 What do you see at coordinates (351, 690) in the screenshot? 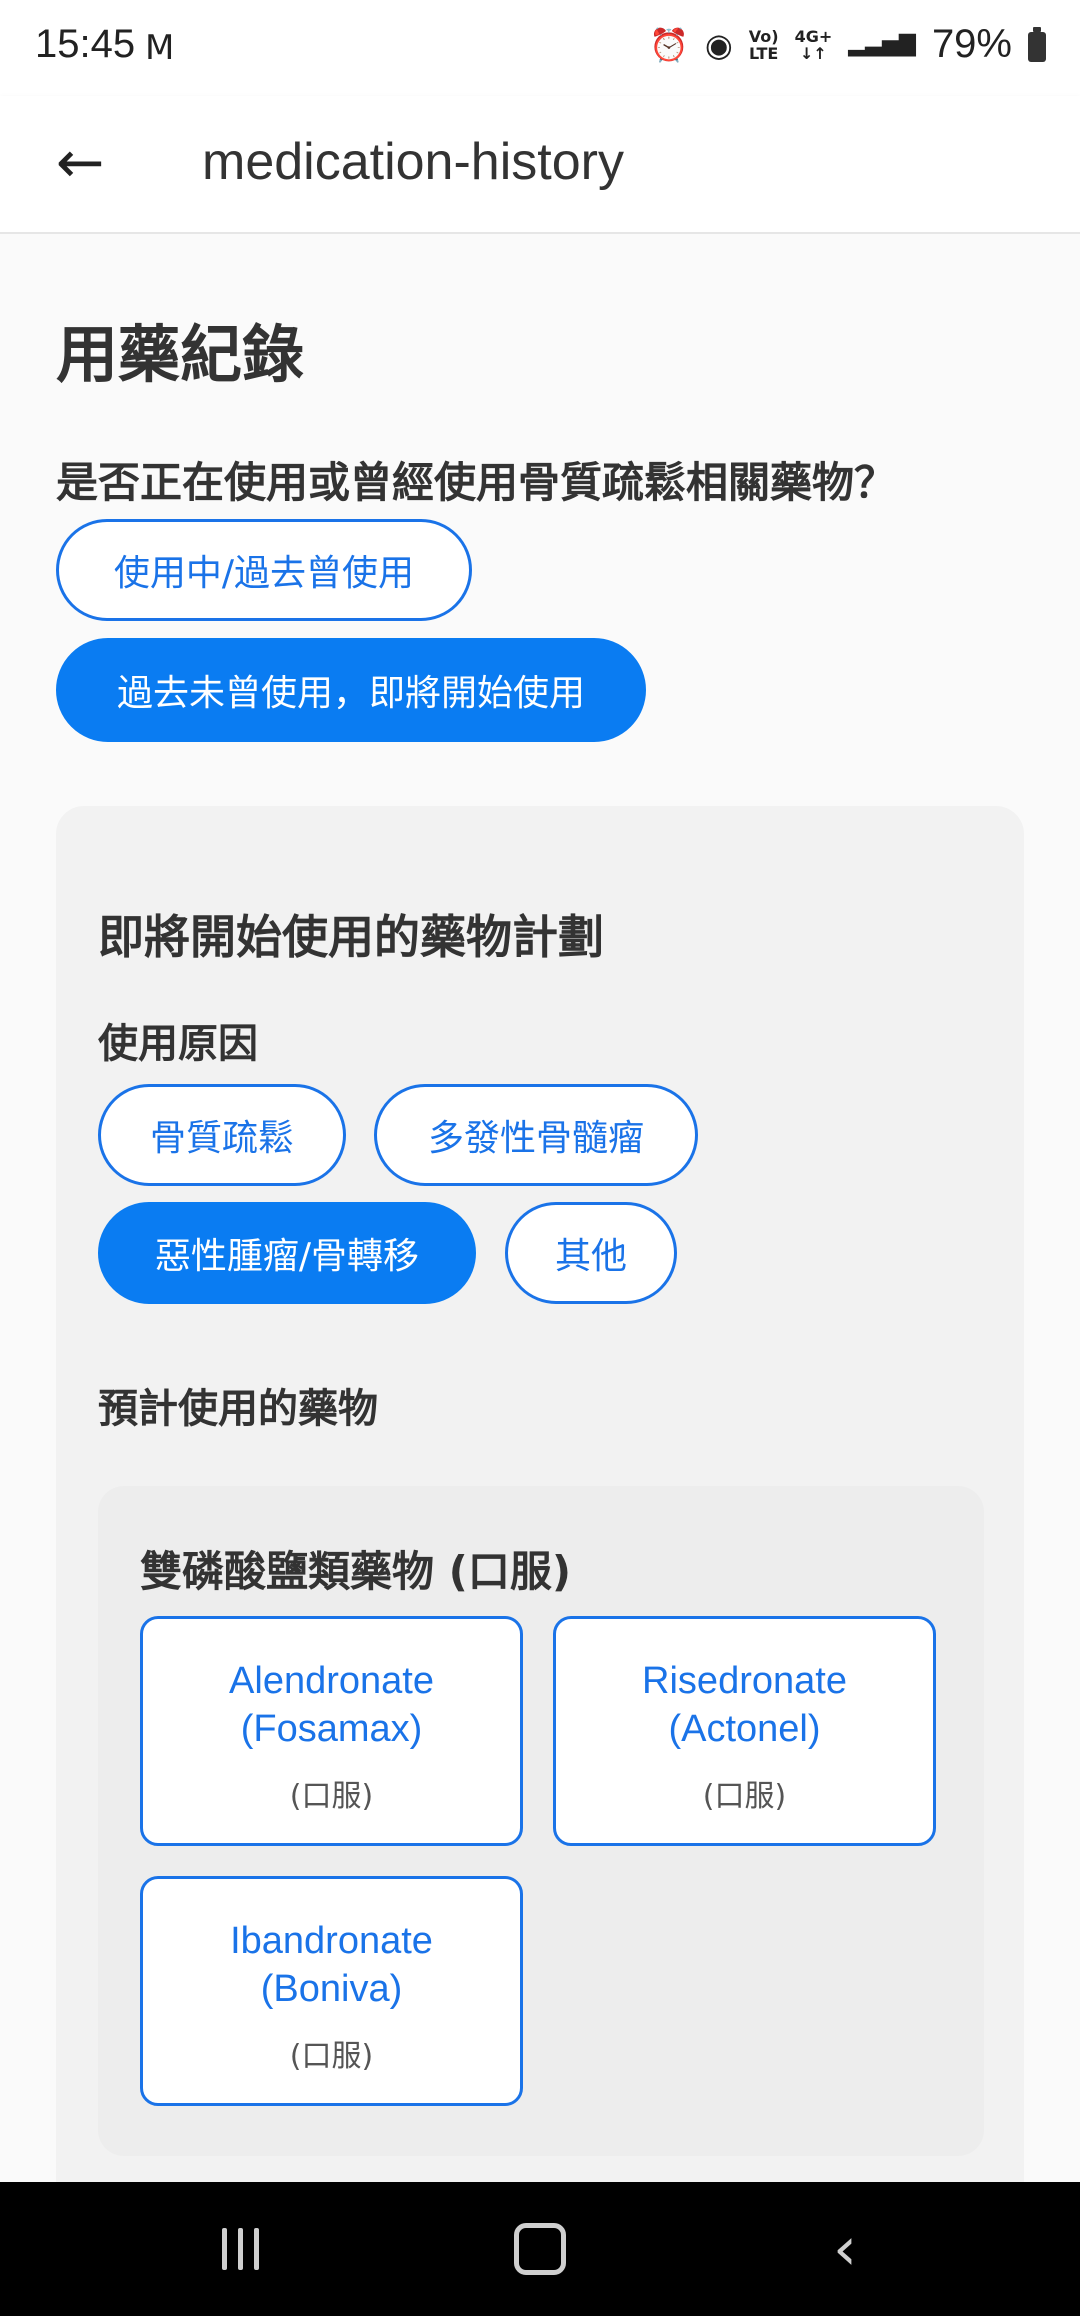
I see `option-never-used-will-start: 過去未曾使用，即將開始使用` at bounding box center [351, 690].